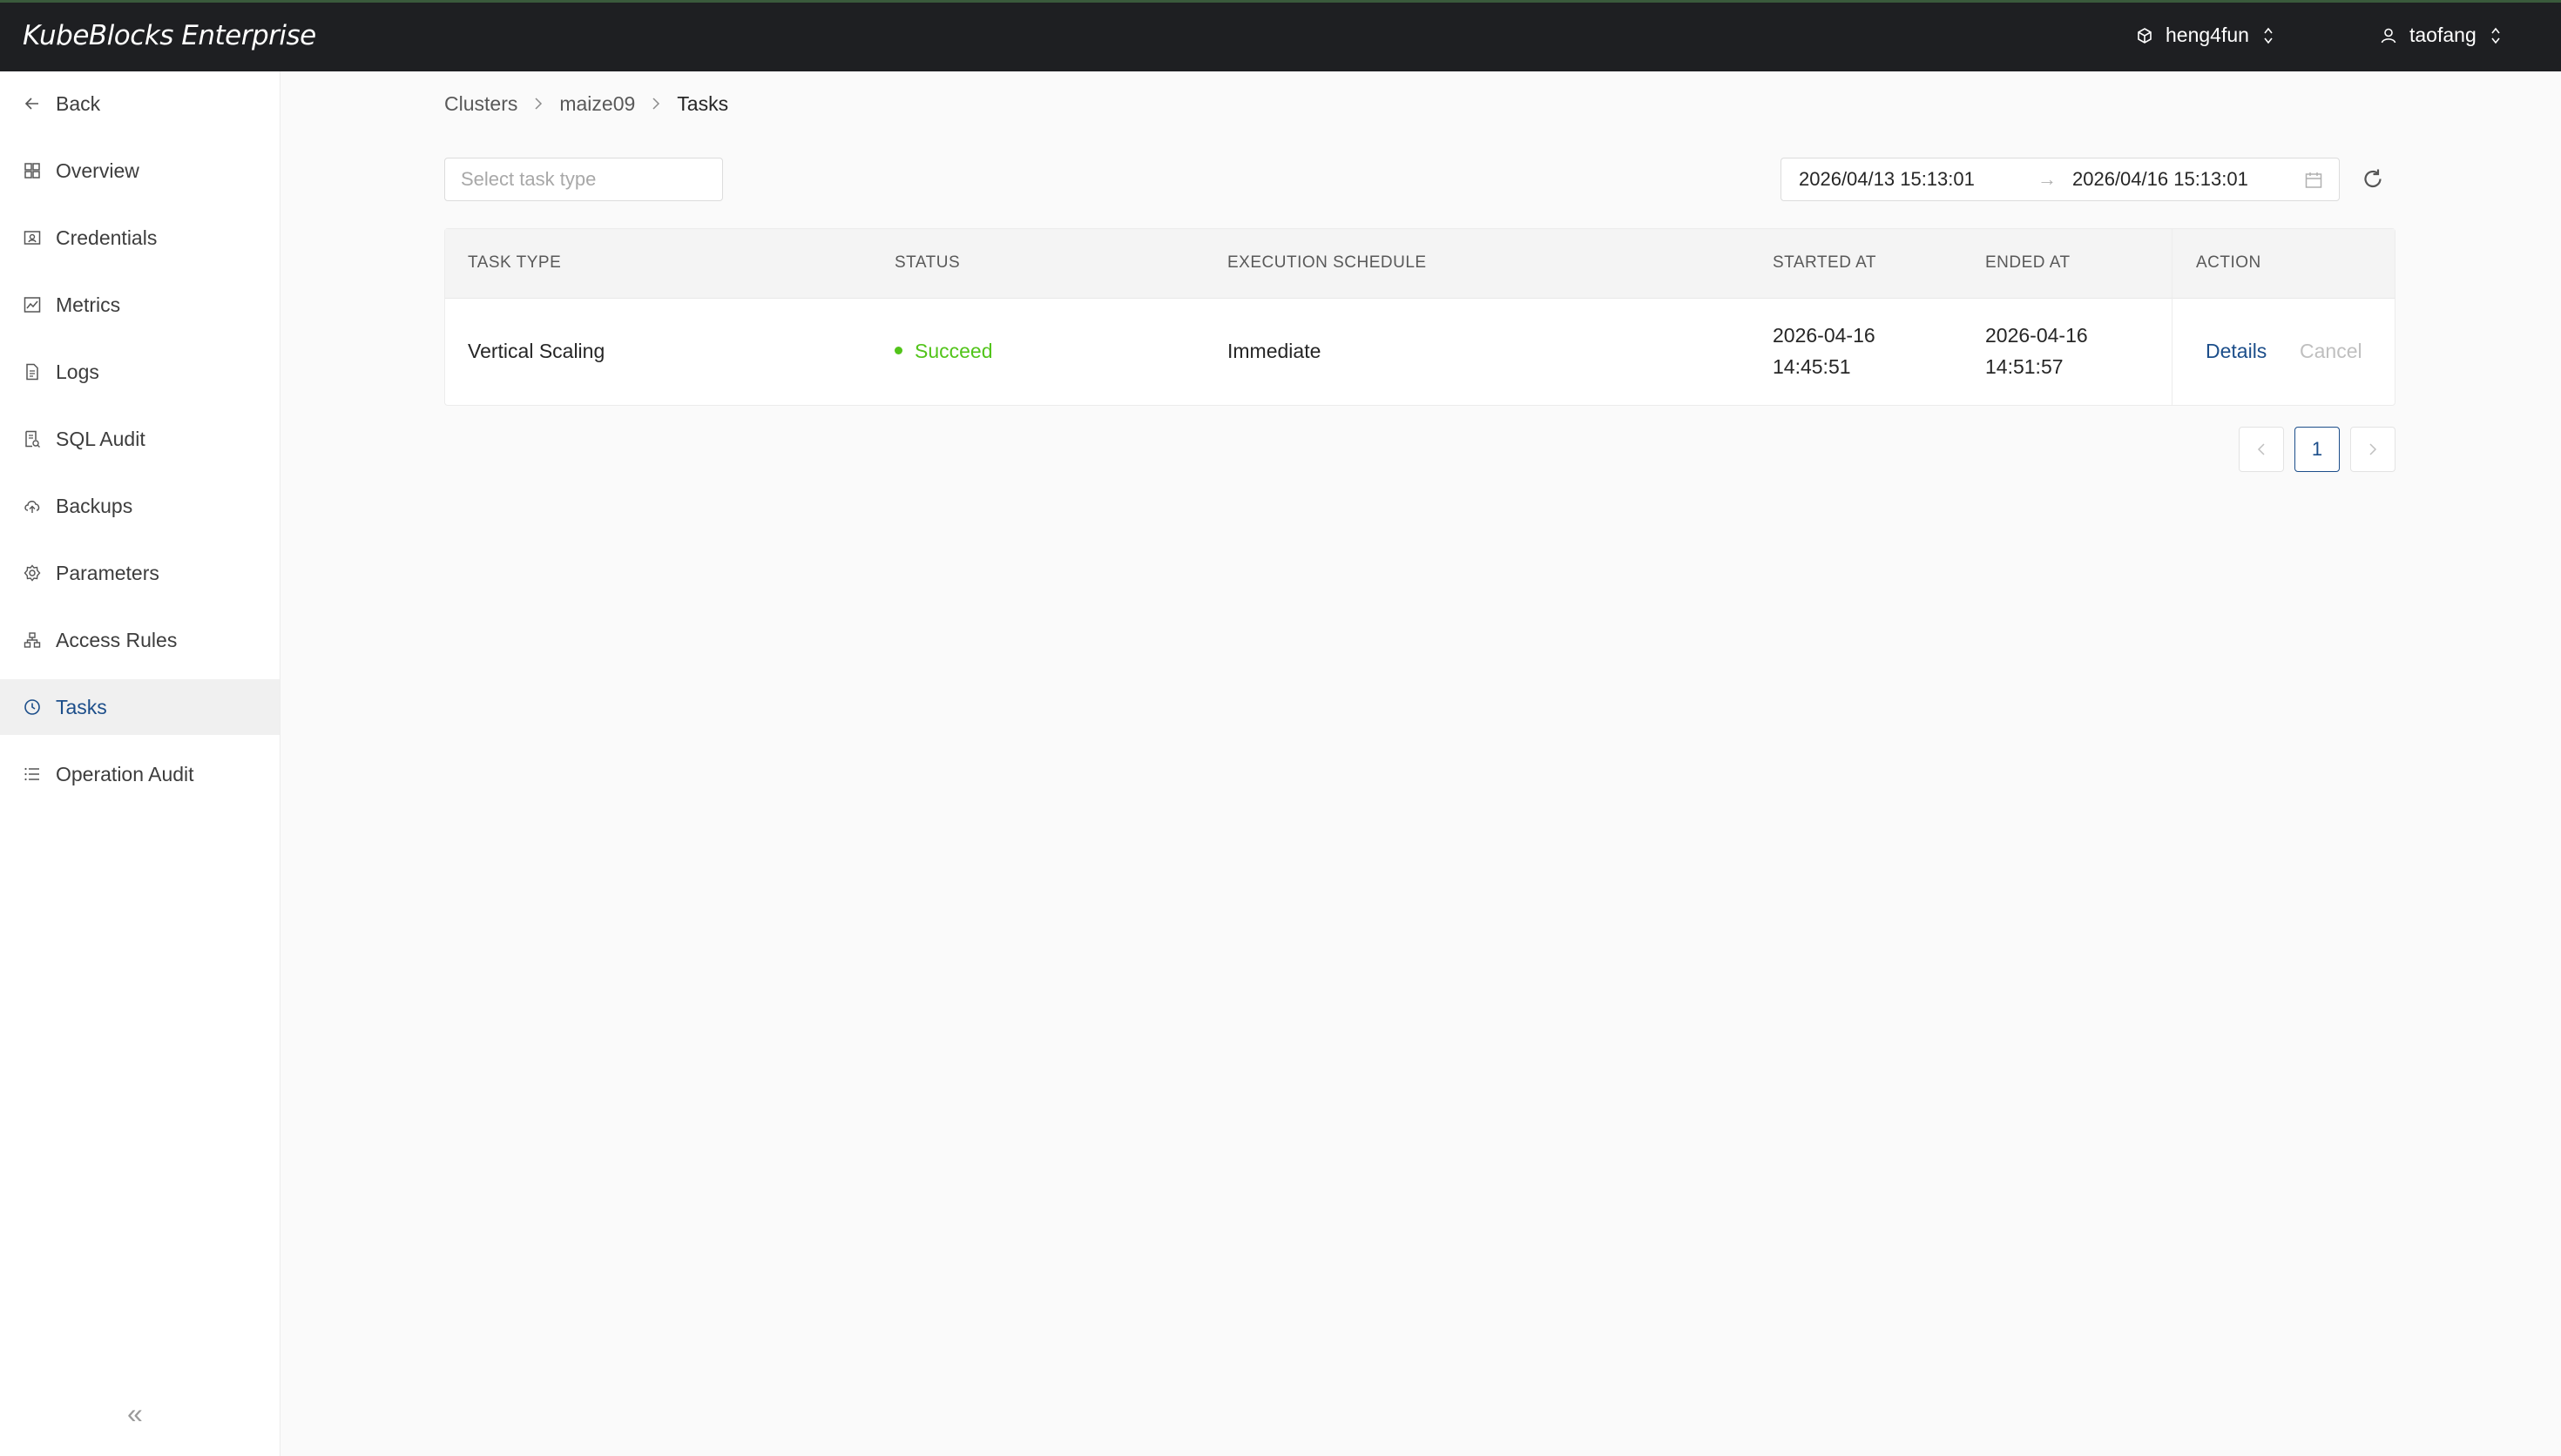 Image resolution: width=2561 pixels, height=1456 pixels. Describe the element at coordinates (32, 103) in the screenshot. I see `arrow-left-icon` at that location.